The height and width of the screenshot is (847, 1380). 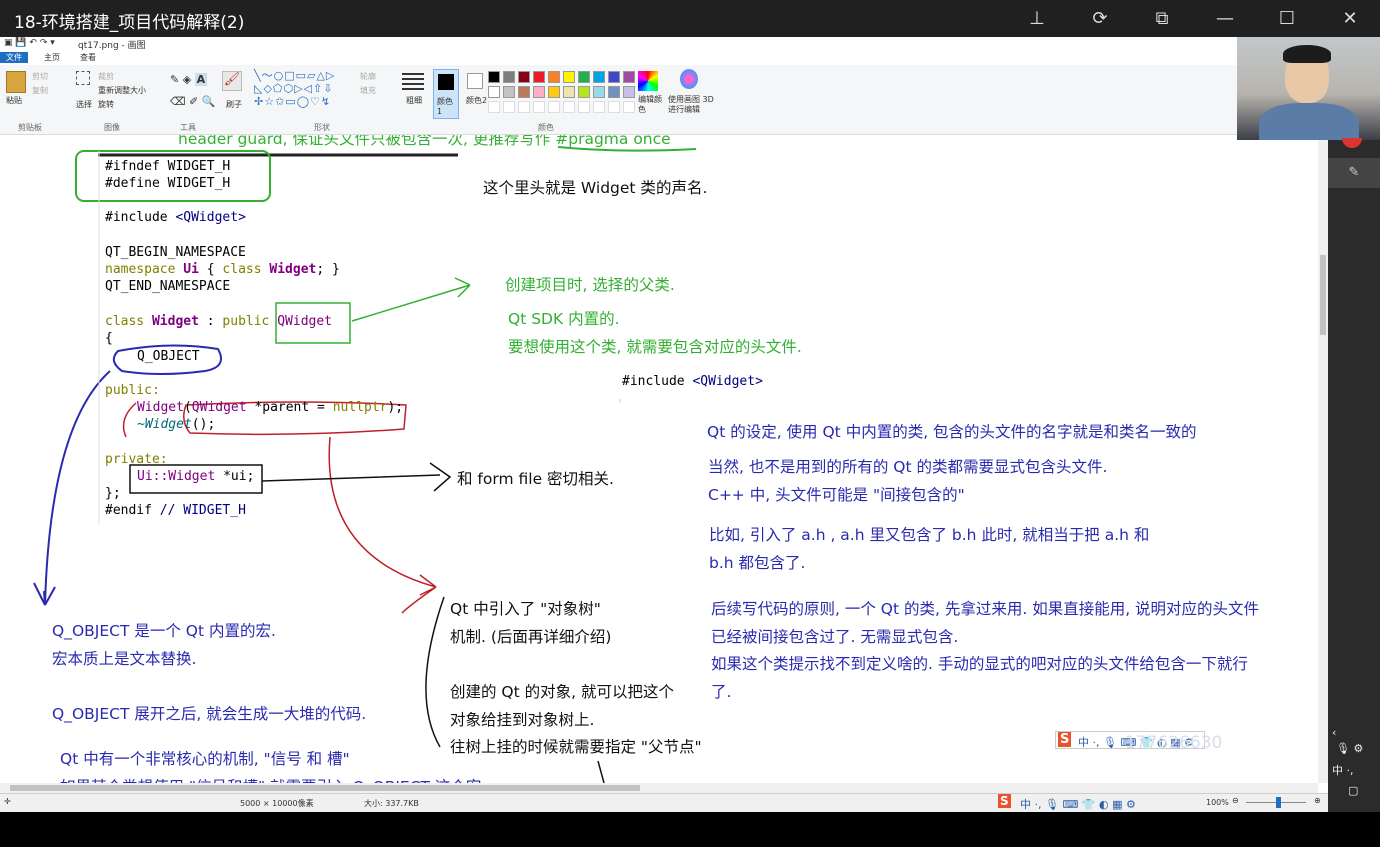 I want to click on minimize-icon: —, so click(x=1225, y=19).